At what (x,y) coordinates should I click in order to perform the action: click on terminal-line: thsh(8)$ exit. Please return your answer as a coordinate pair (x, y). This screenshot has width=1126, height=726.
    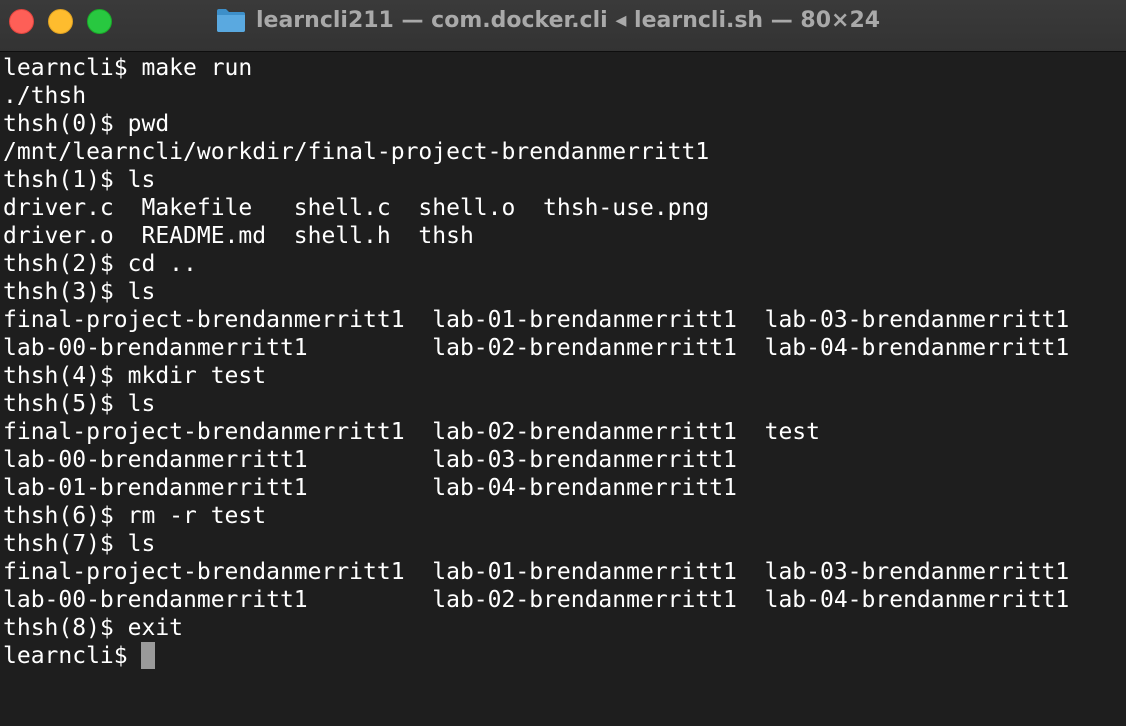
    Looking at the image, I should click on (93, 628).